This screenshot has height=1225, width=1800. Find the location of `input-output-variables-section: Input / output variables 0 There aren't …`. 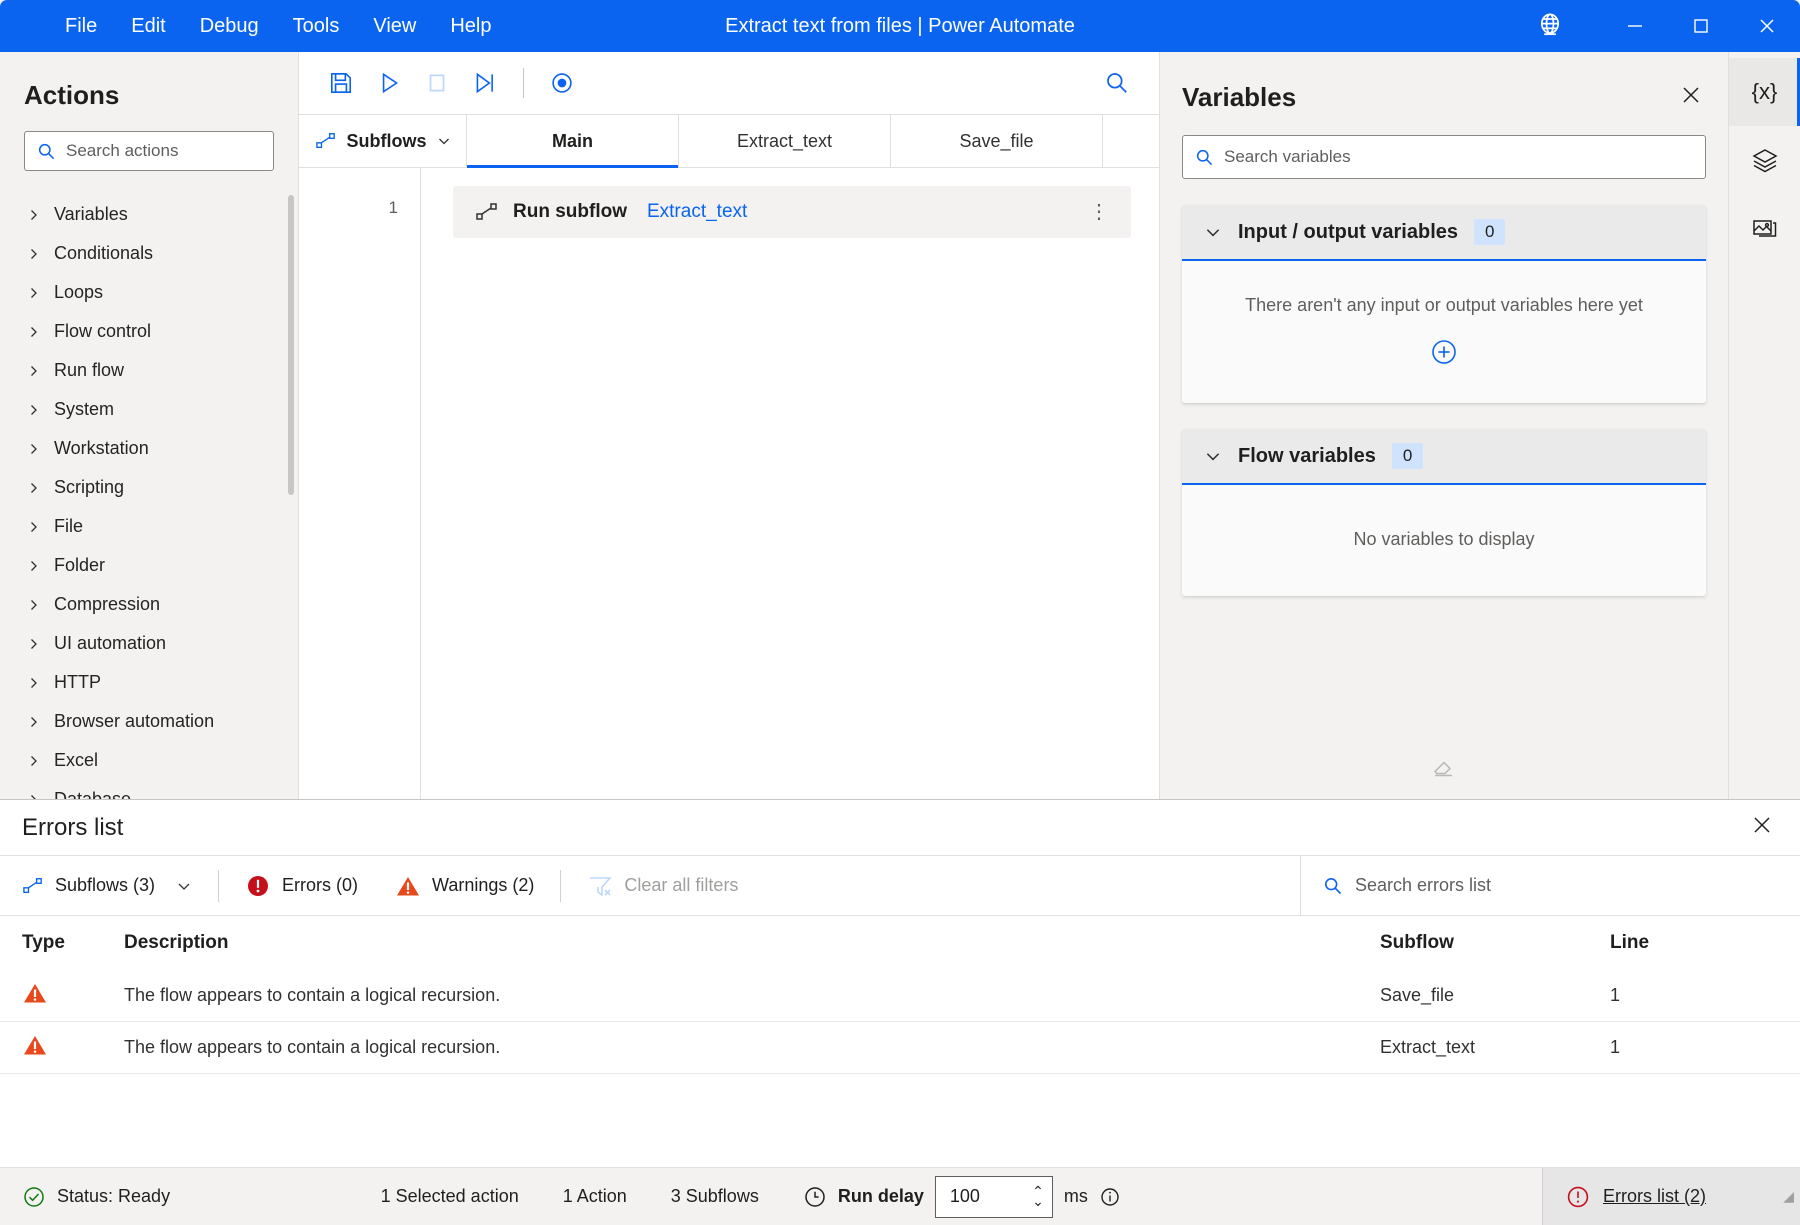

input-output-variables-section: Input / output variables 0 There aren't … is located at coordinates (1444, 304).